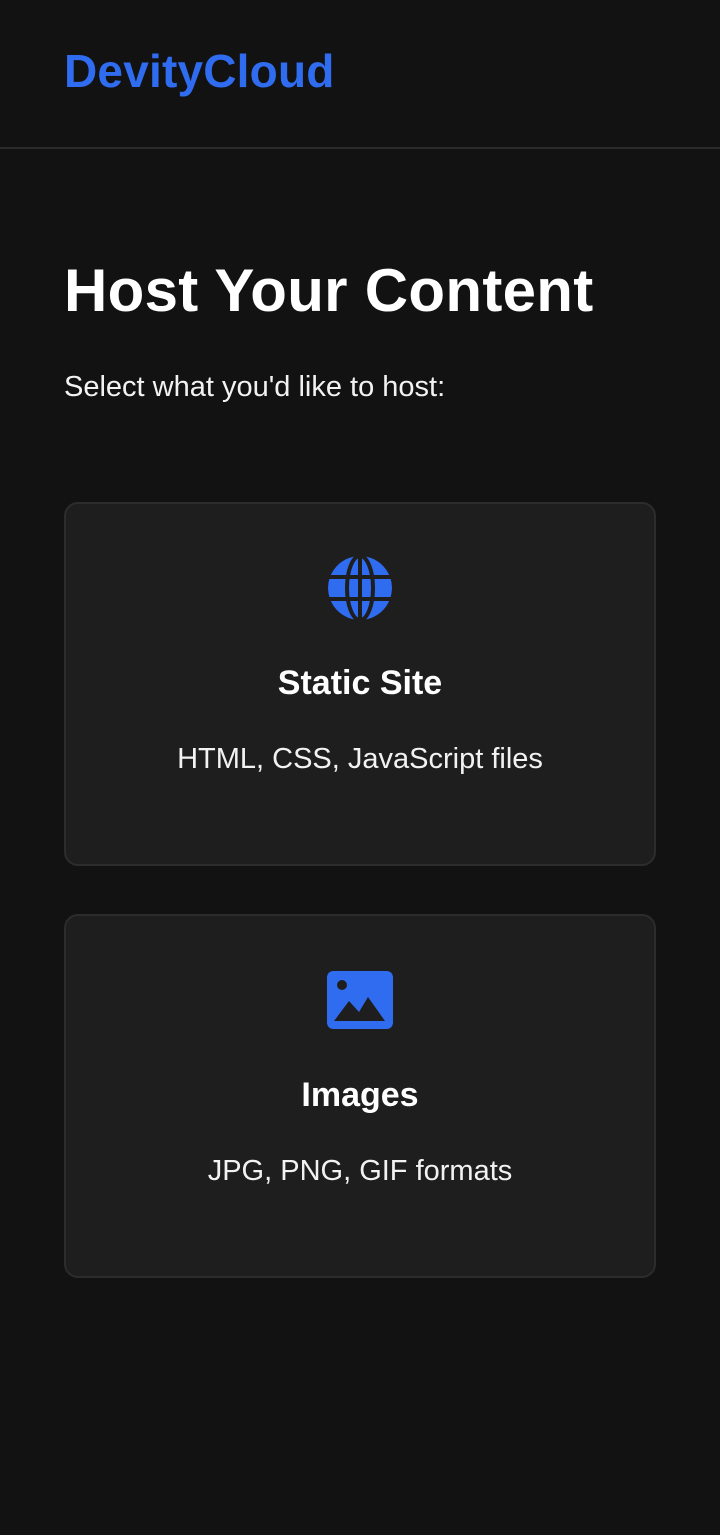 The height and width of the screenshot is (1535, 720). I want to click on brand-logo: DevityCloud, so click(199, 71).